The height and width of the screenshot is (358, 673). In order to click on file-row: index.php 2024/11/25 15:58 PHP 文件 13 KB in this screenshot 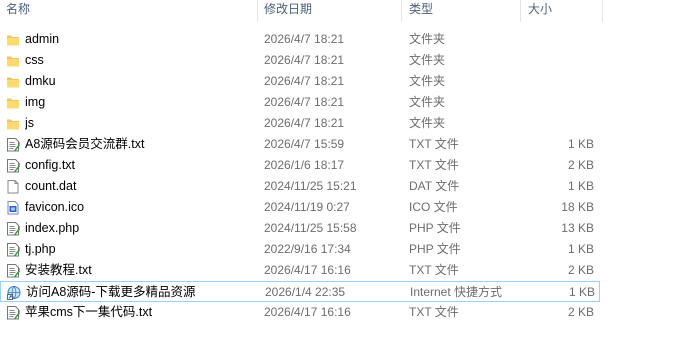, I will do `click(300, 228)`.